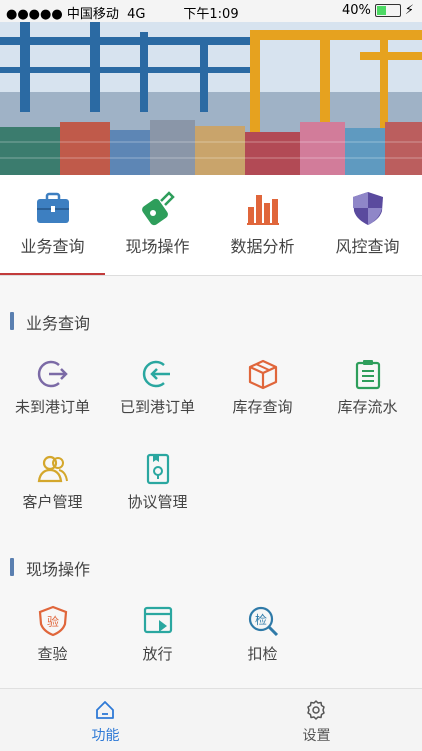 Image resolution: width=422 pixels, height=751 pixels. What do you see at coordinates (157, 246) in the screenshot?
I see `tab-label: 现场操作` at bounding box center [157, 246].